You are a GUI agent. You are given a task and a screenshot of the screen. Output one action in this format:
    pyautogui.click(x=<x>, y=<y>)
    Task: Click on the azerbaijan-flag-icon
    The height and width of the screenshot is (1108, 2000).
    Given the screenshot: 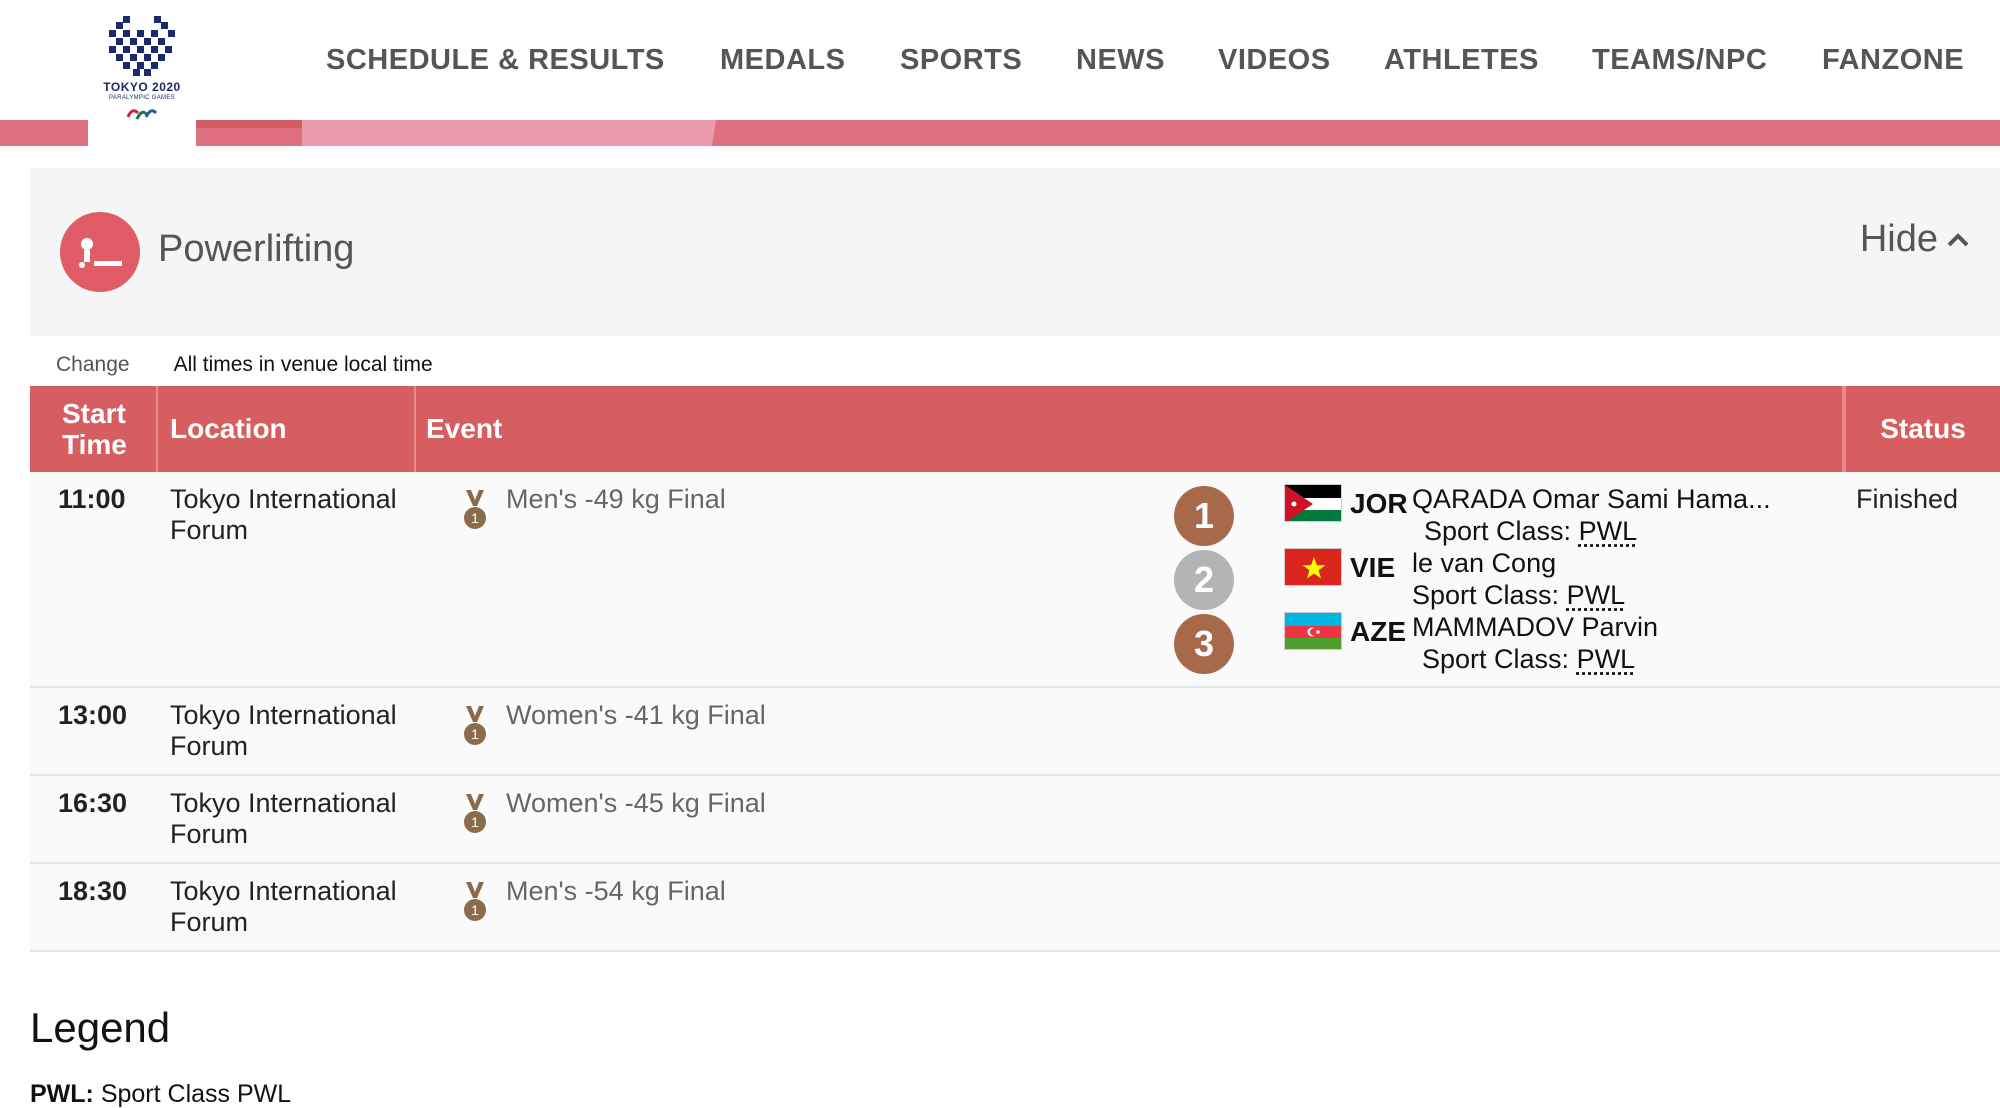 What is the action you would take?
    pyautogui.click(x=1313, y=631)
    